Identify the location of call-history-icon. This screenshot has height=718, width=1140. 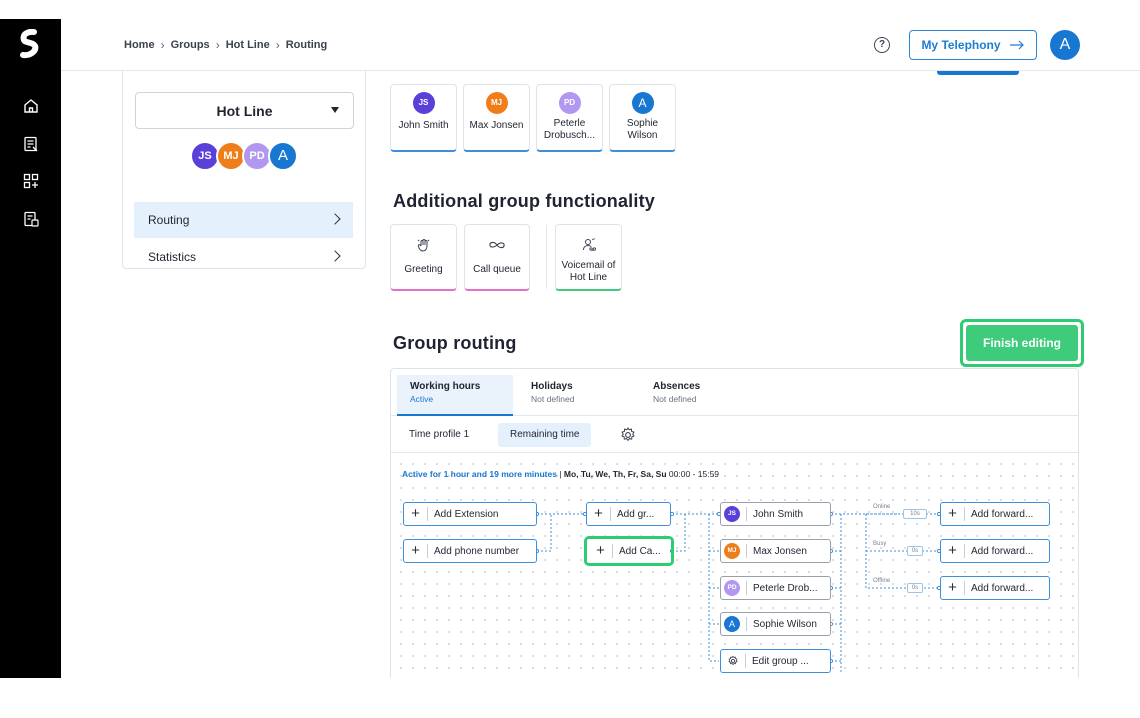
(31, 144).